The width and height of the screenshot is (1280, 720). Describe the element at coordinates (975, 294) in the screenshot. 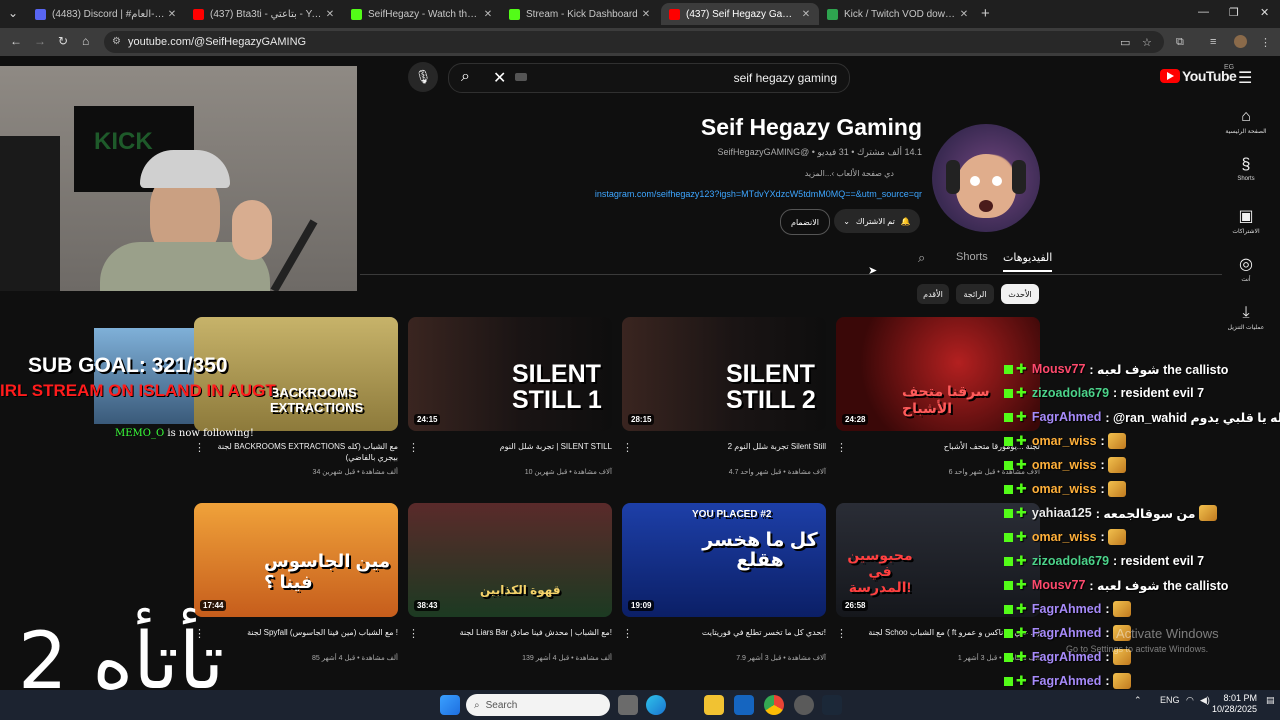

I see `chip-popular: الرائجة` at that location.